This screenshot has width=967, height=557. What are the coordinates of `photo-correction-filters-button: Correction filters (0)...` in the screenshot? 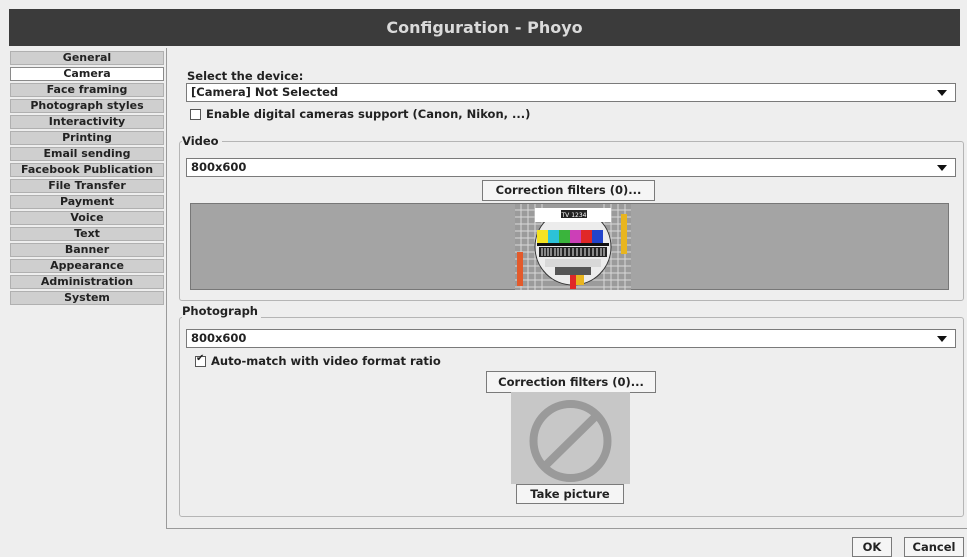 It's located at (571, 382).